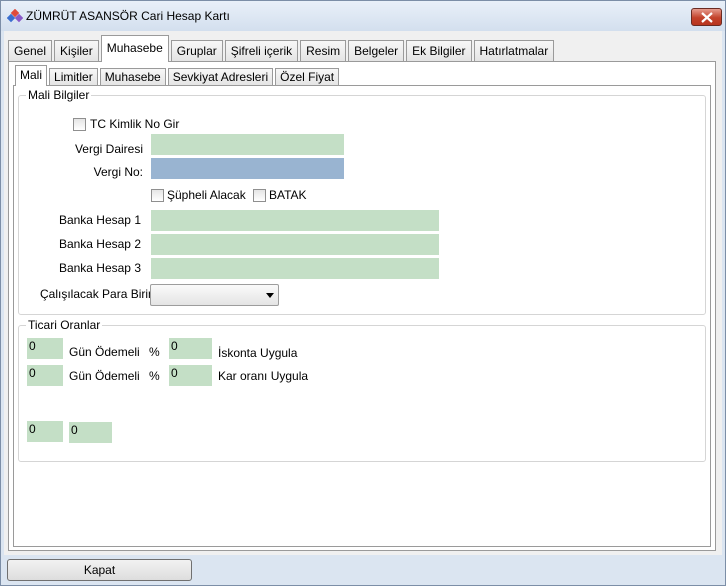 This screenshot has height=586, width=726. Describe the element at coordinates (439, 51) in the screenshot. I see `tab-ek-bilgiler: Ek Bilgiler` at that location.